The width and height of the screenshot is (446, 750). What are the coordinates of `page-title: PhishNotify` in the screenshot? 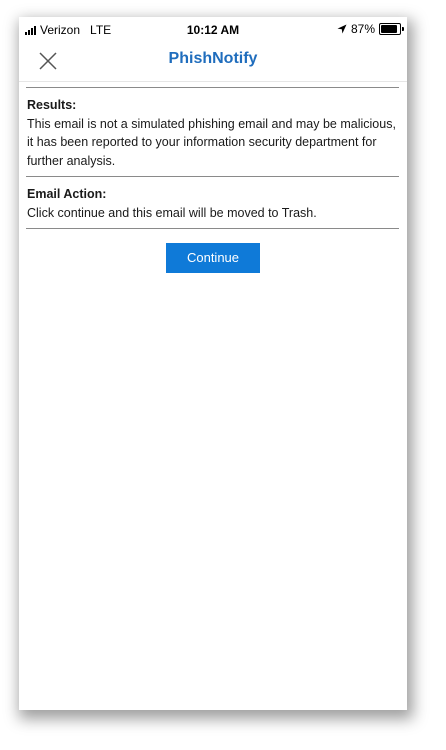 It's located at (213, 58).